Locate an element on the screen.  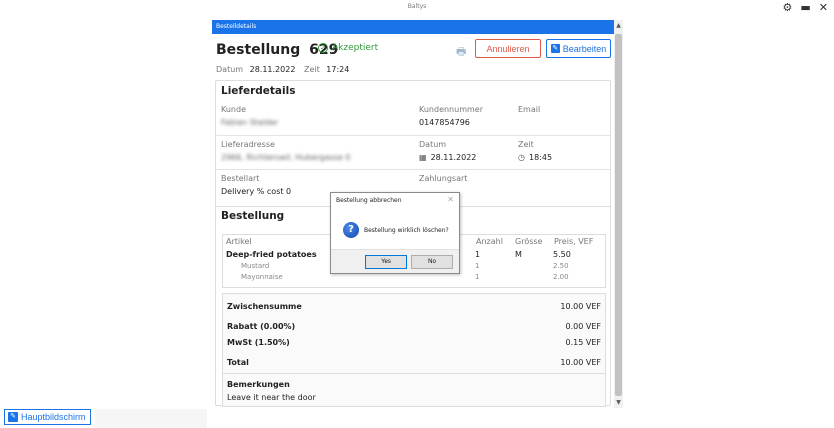
total-label: Total is located at coordinates (238, 362).